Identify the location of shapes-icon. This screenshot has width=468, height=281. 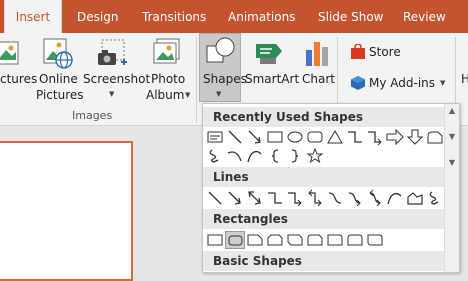
(221, 53).